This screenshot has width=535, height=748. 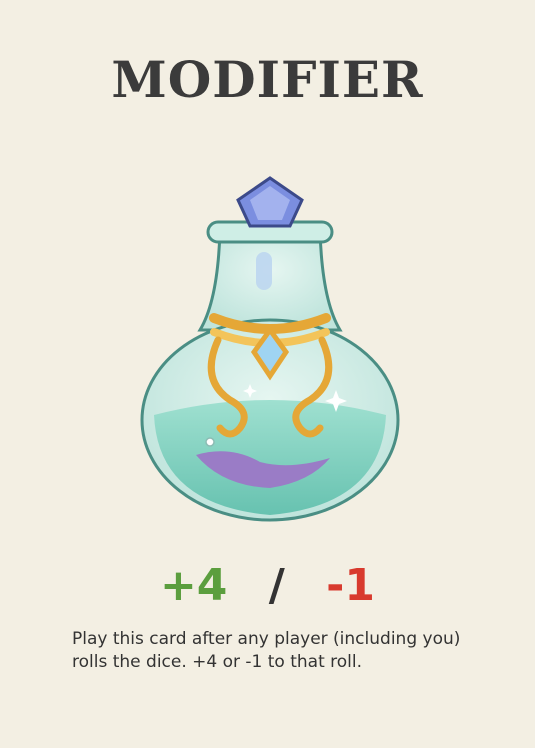 I want to click on modifier-plus: +4, so click(x=193, y=585).